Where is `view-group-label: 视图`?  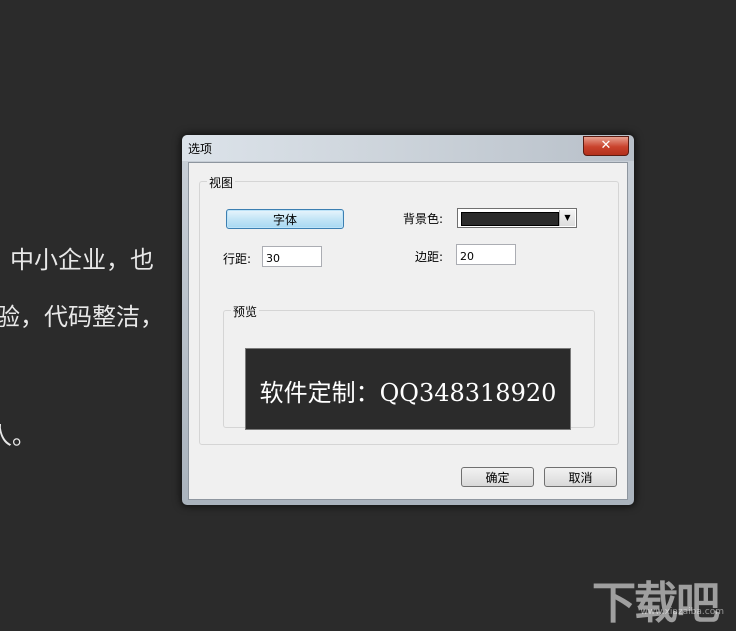
view-group-label: 视图 is located at coordinates (221, 182).